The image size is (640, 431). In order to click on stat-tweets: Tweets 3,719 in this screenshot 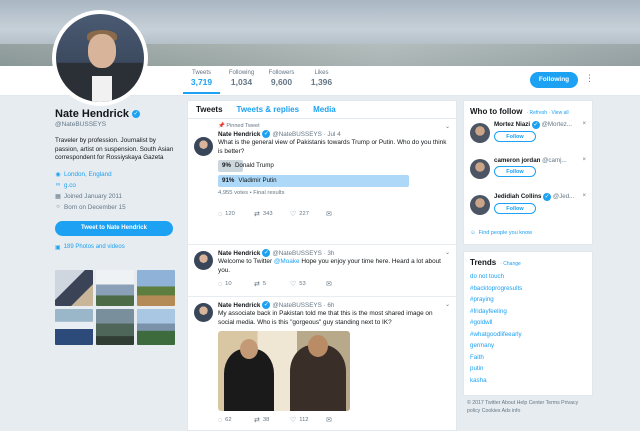, I will do `click(201, 82)`.